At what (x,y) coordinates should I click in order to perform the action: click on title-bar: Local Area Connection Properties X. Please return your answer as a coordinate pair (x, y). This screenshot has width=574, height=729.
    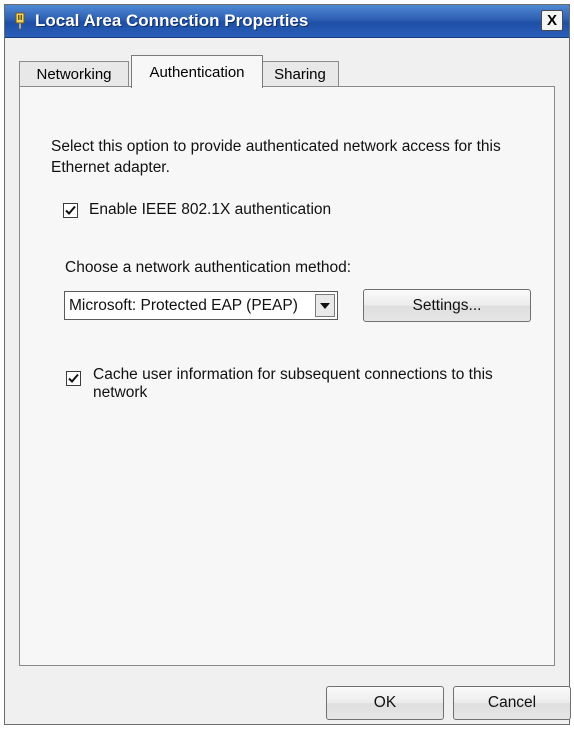
    Looking at the image, I should click on (287, 21).